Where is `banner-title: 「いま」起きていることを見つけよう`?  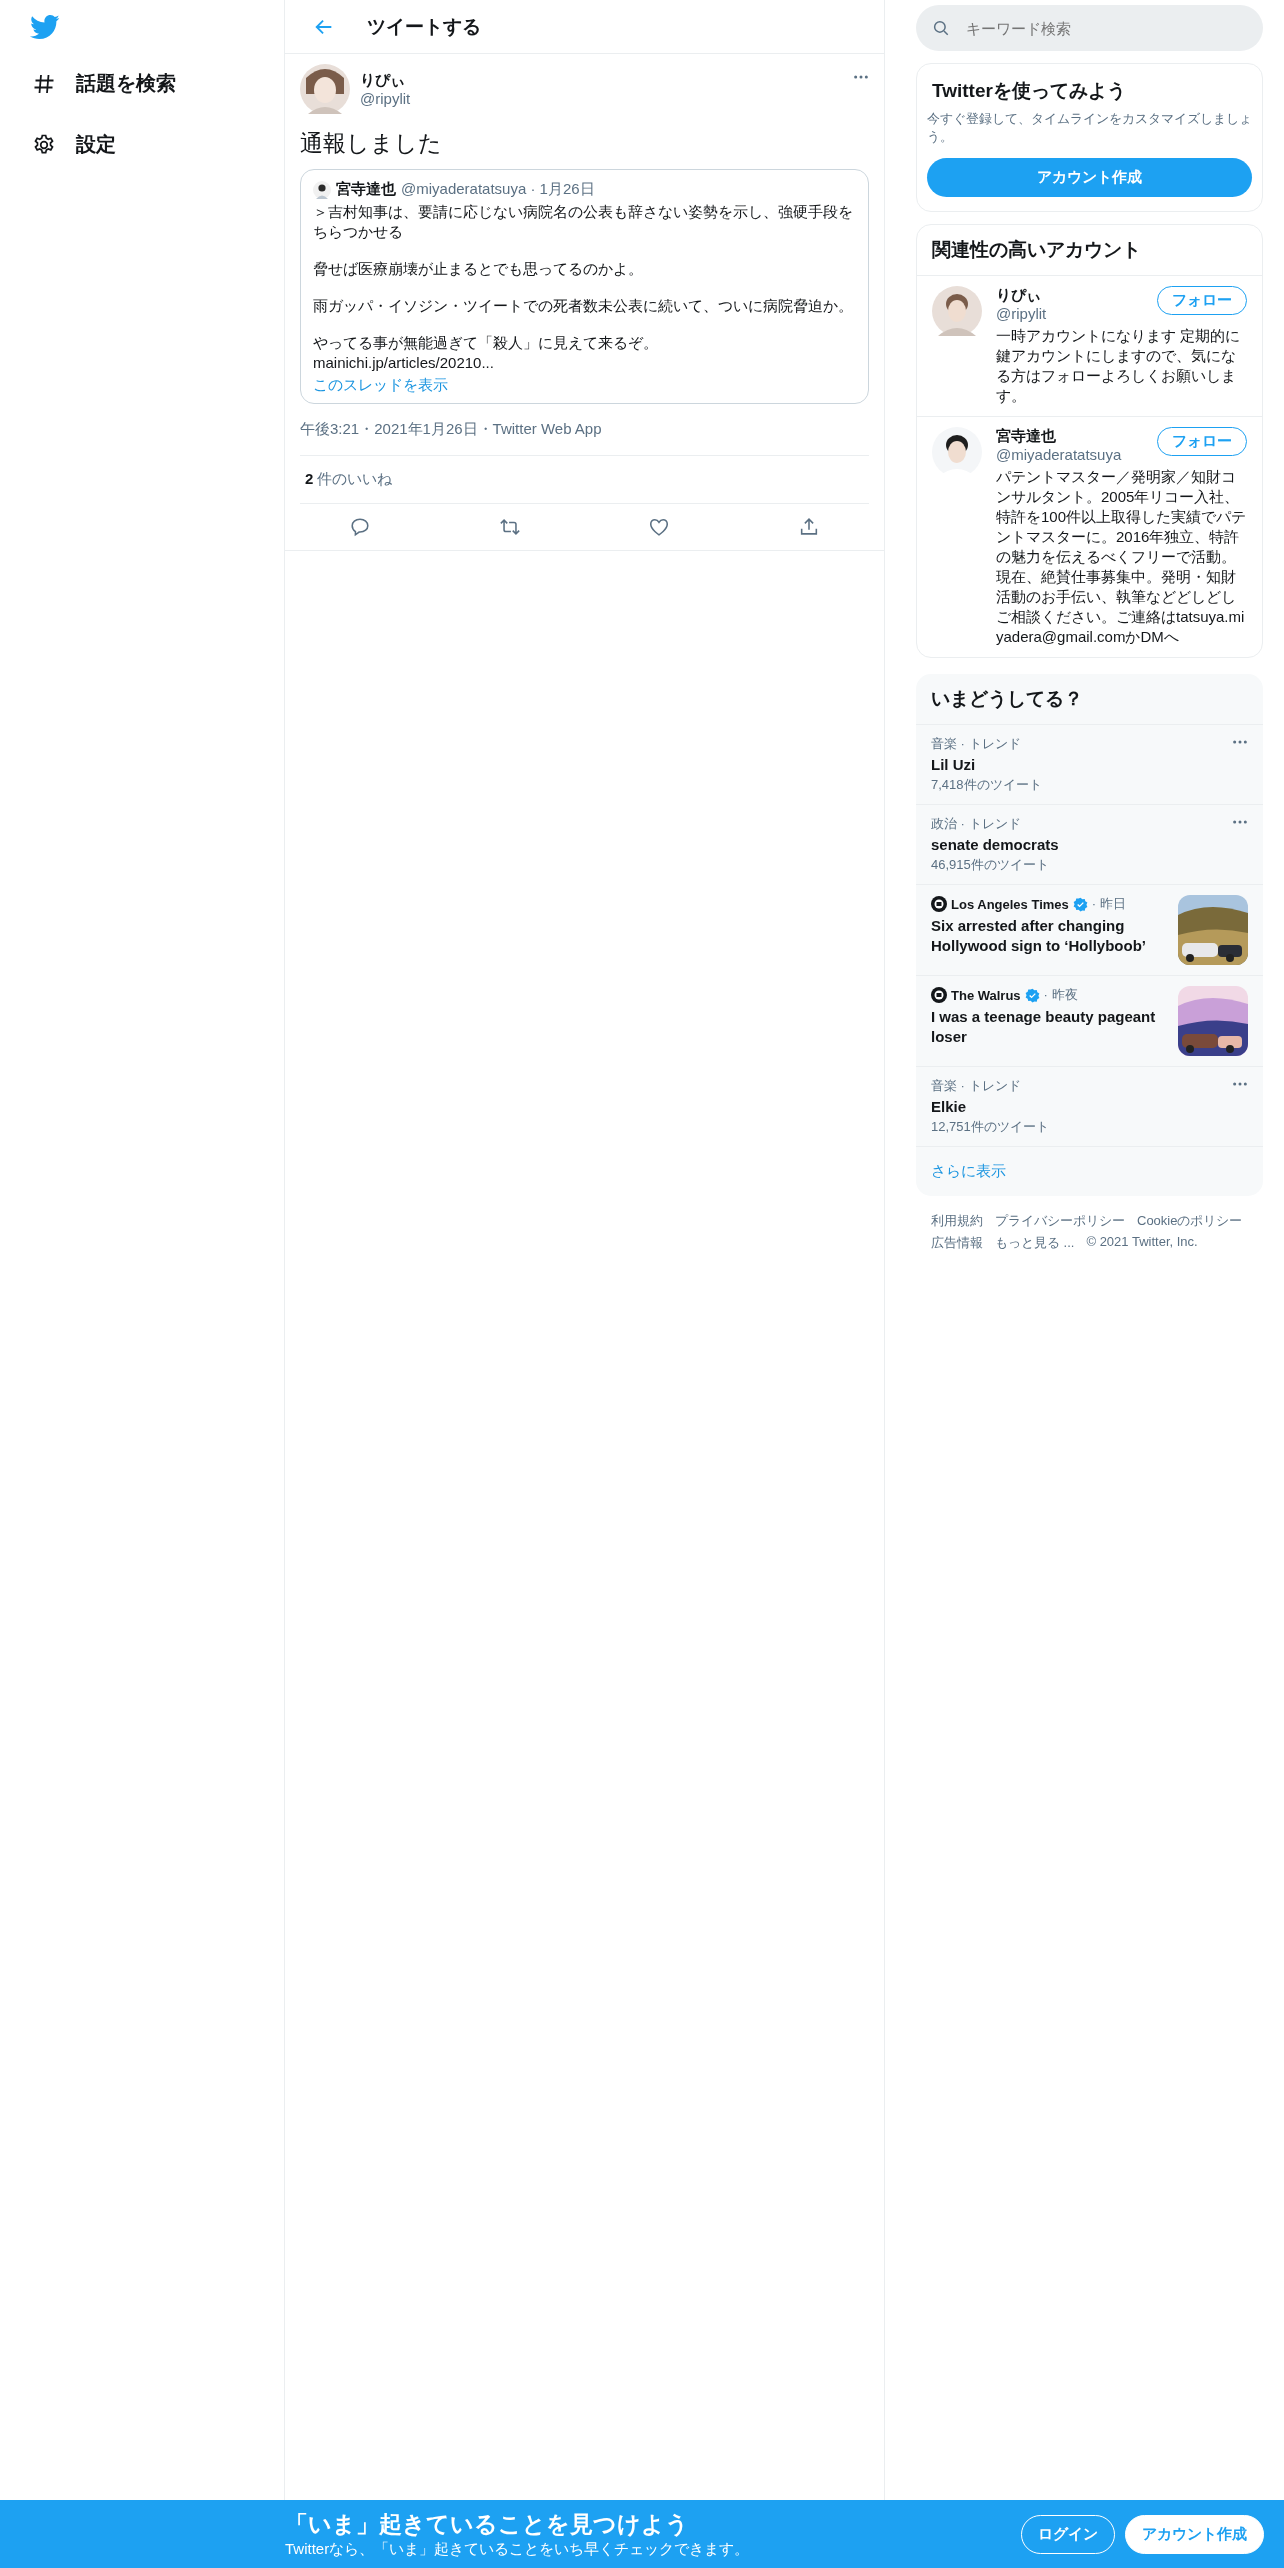 banner-title: 「いま」起きていることを見つけよう is located at coordinates (487, 2524).